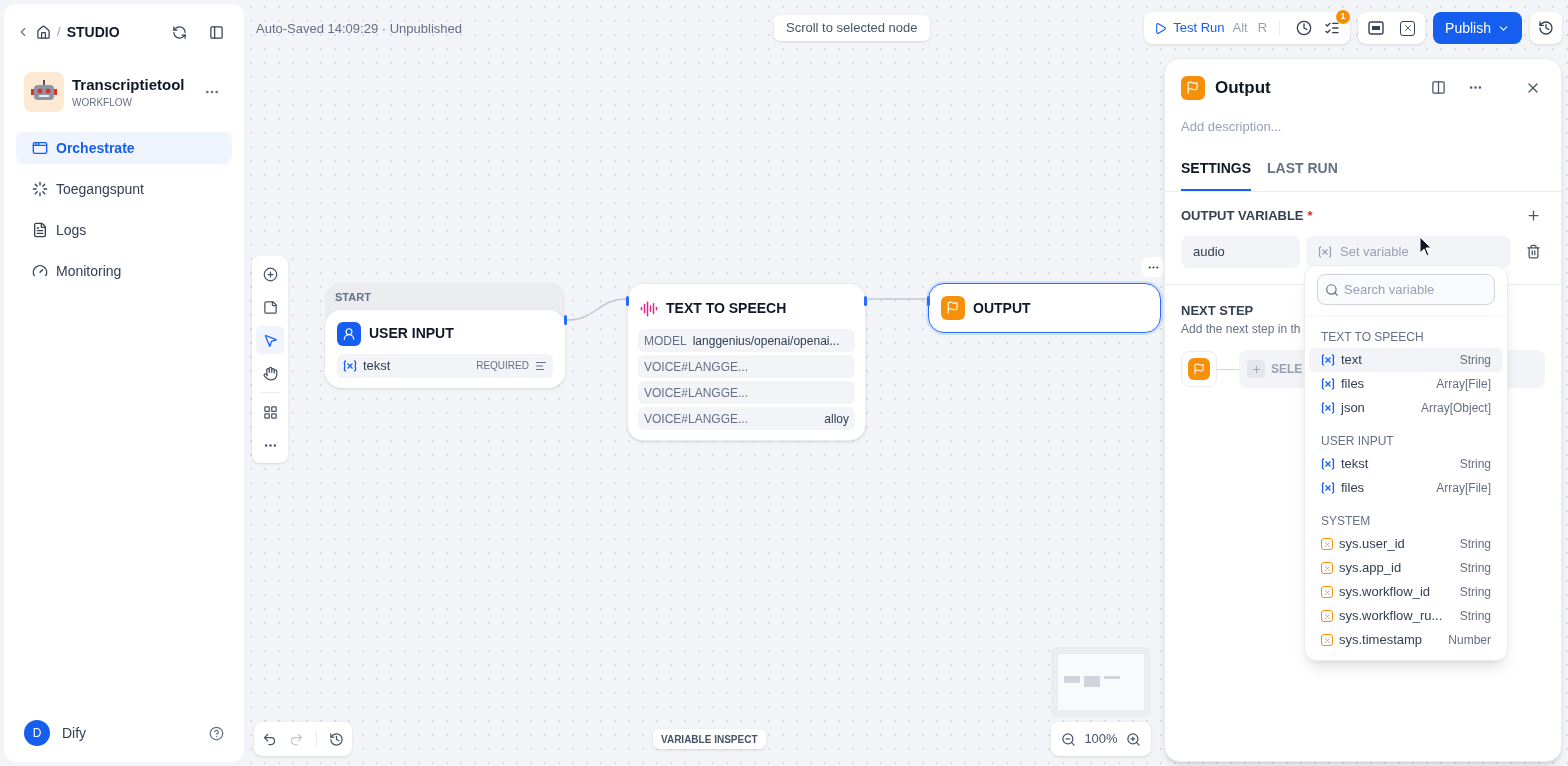 The height and width of the screenshot is (766, 1568). I want to click on zoom-level: 100%, so click(1101, 739).